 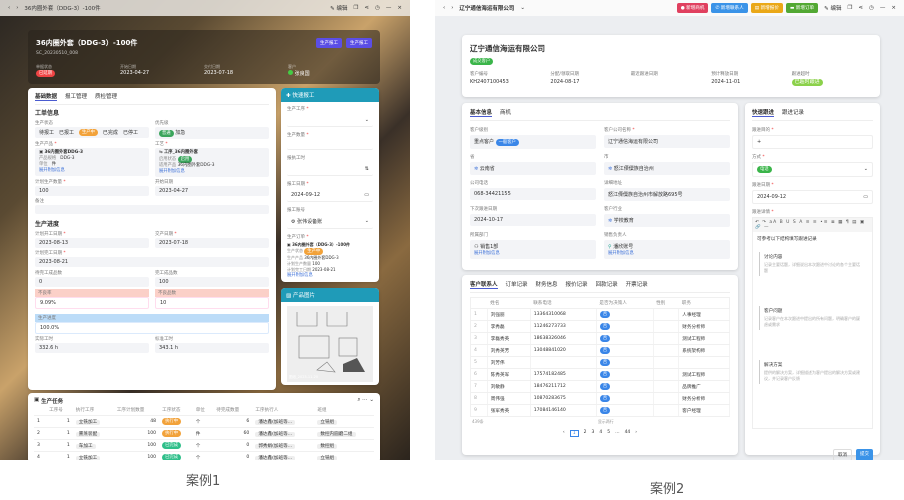 What do you see at coordinates (667, 168) in the screenshot?
I see `city-field: ✲ 怒江傈僳族自治州` at bounding box center [667, 168].